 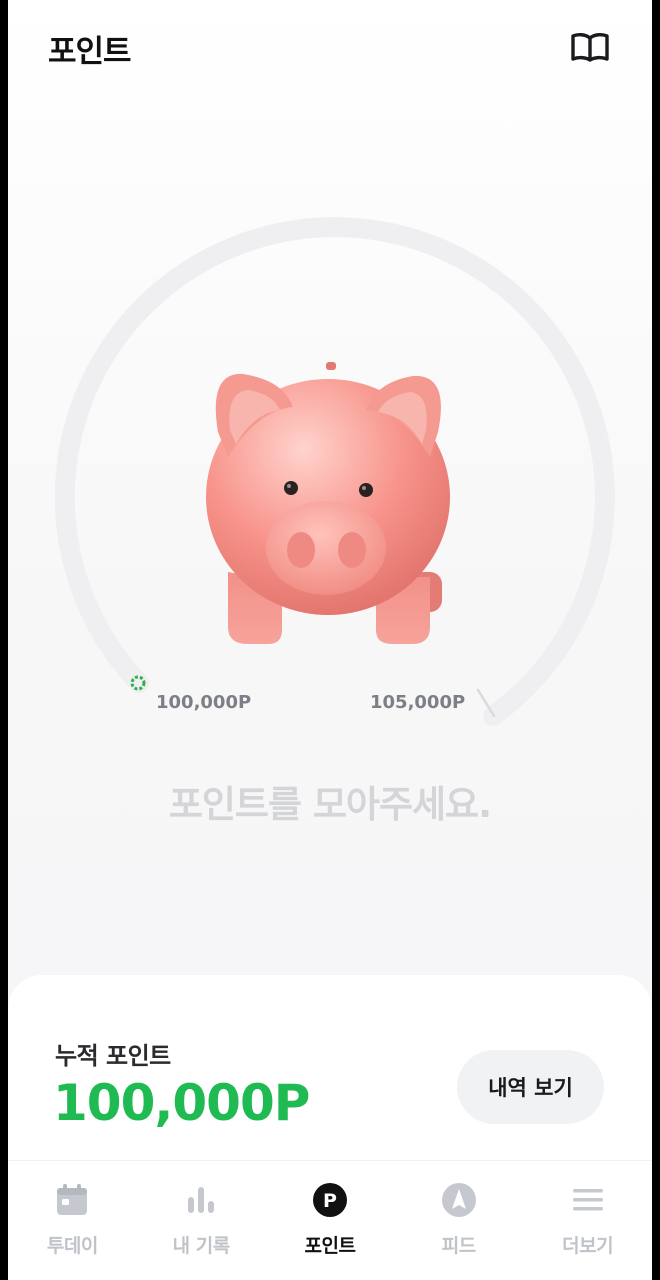 What do you see at coordinates (587, 1220) in the screenshot?
I see `tab-more: 더보기` at bounding box center [587, 1220].